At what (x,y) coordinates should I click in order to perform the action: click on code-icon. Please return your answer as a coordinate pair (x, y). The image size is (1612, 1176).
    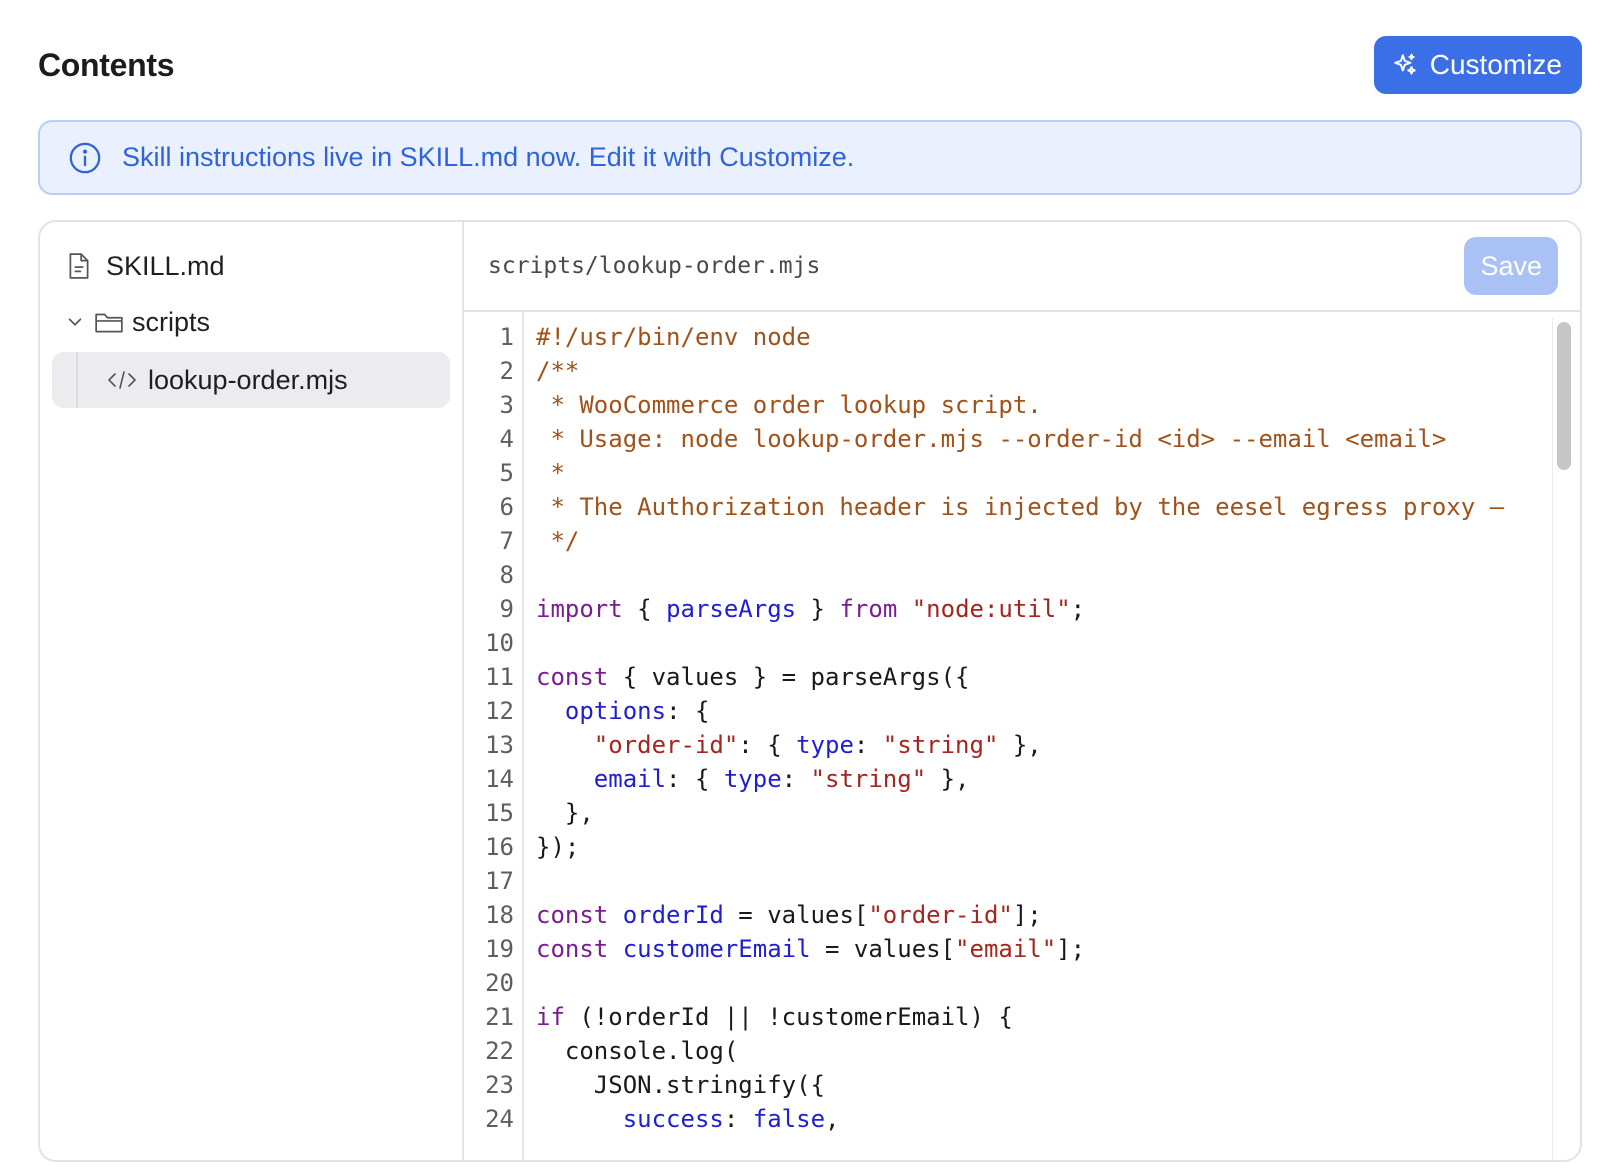
    Looking at the image, I should click on (122, 380).